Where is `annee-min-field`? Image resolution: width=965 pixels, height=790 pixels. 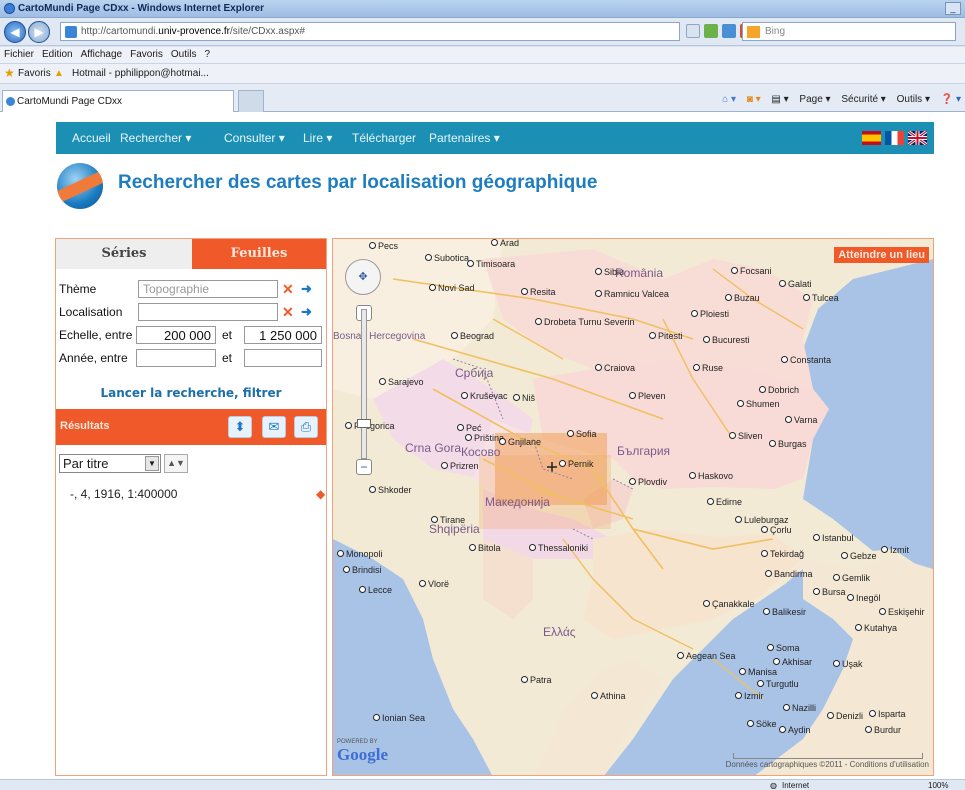 annee-min-field is located at coordinates (176, 358).